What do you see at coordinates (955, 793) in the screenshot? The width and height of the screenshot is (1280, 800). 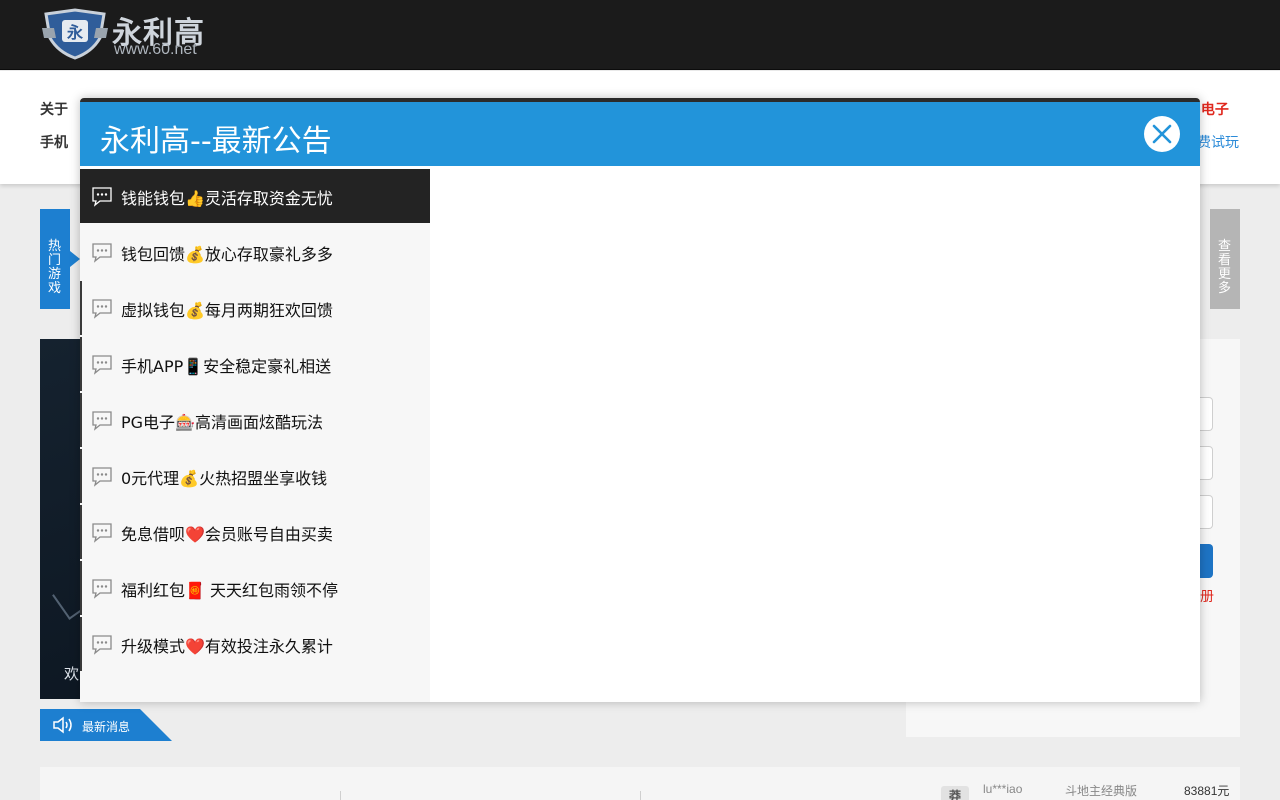 I see `winner-avatar: 莽` at bounding box center [955, 793].